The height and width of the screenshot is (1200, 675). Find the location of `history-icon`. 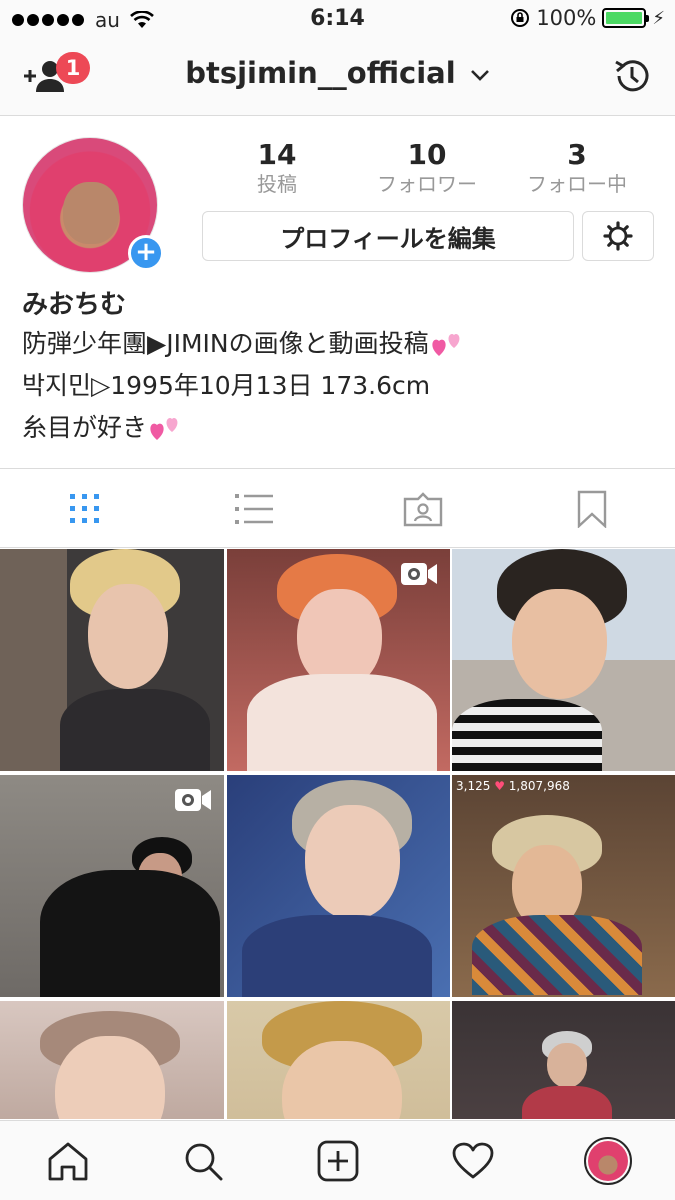

history-icon is located at coordinates (632, 76).